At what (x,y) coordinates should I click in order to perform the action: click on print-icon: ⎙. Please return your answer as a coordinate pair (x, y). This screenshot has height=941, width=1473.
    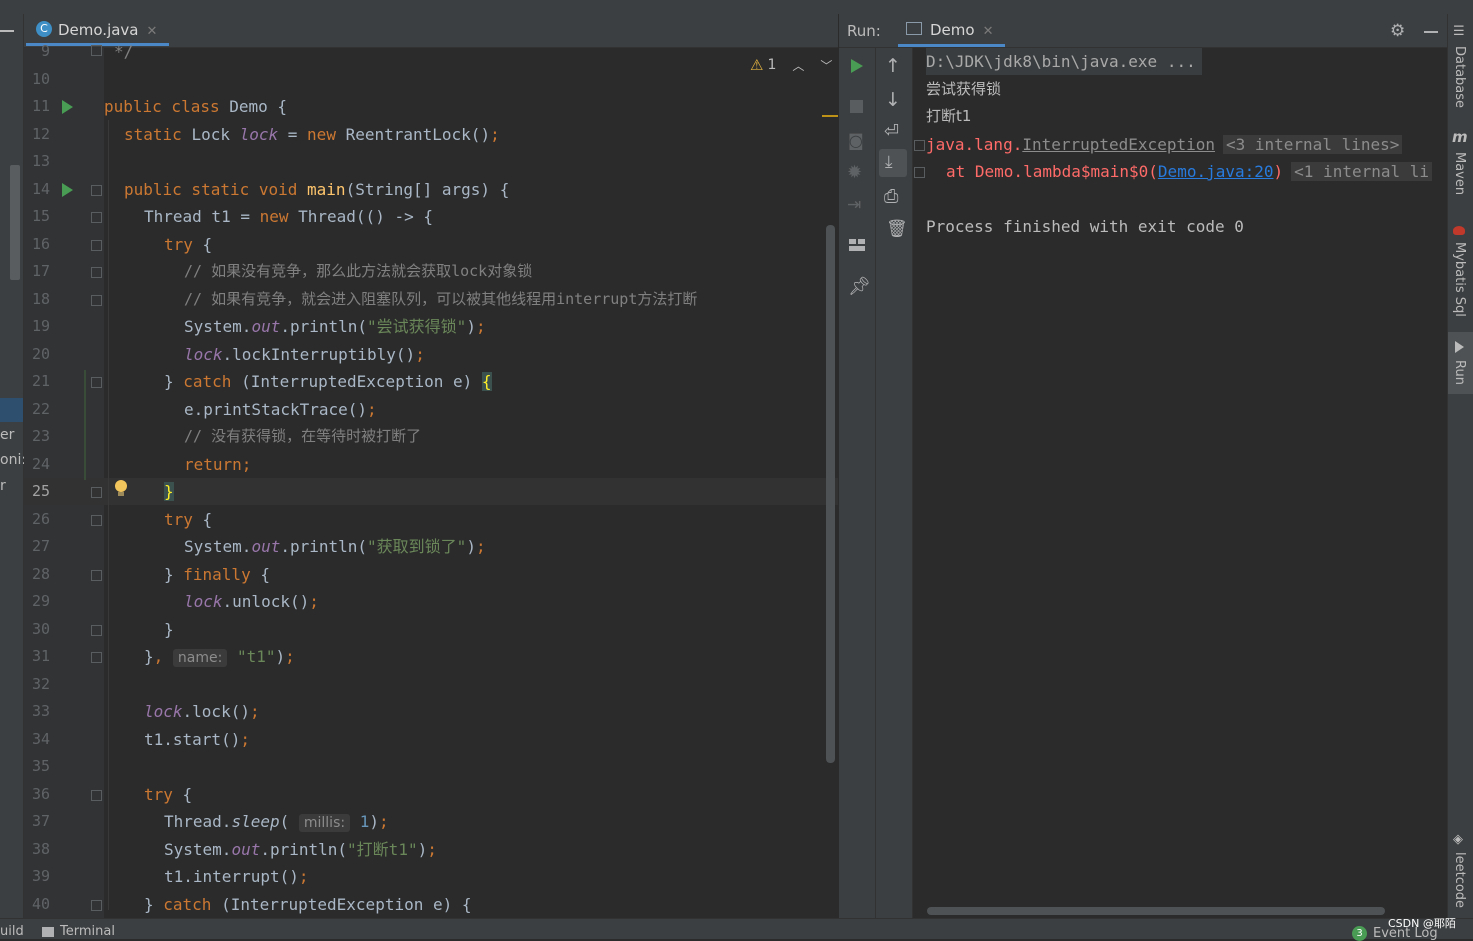
    Looking at the image, I should click on (891, 196).